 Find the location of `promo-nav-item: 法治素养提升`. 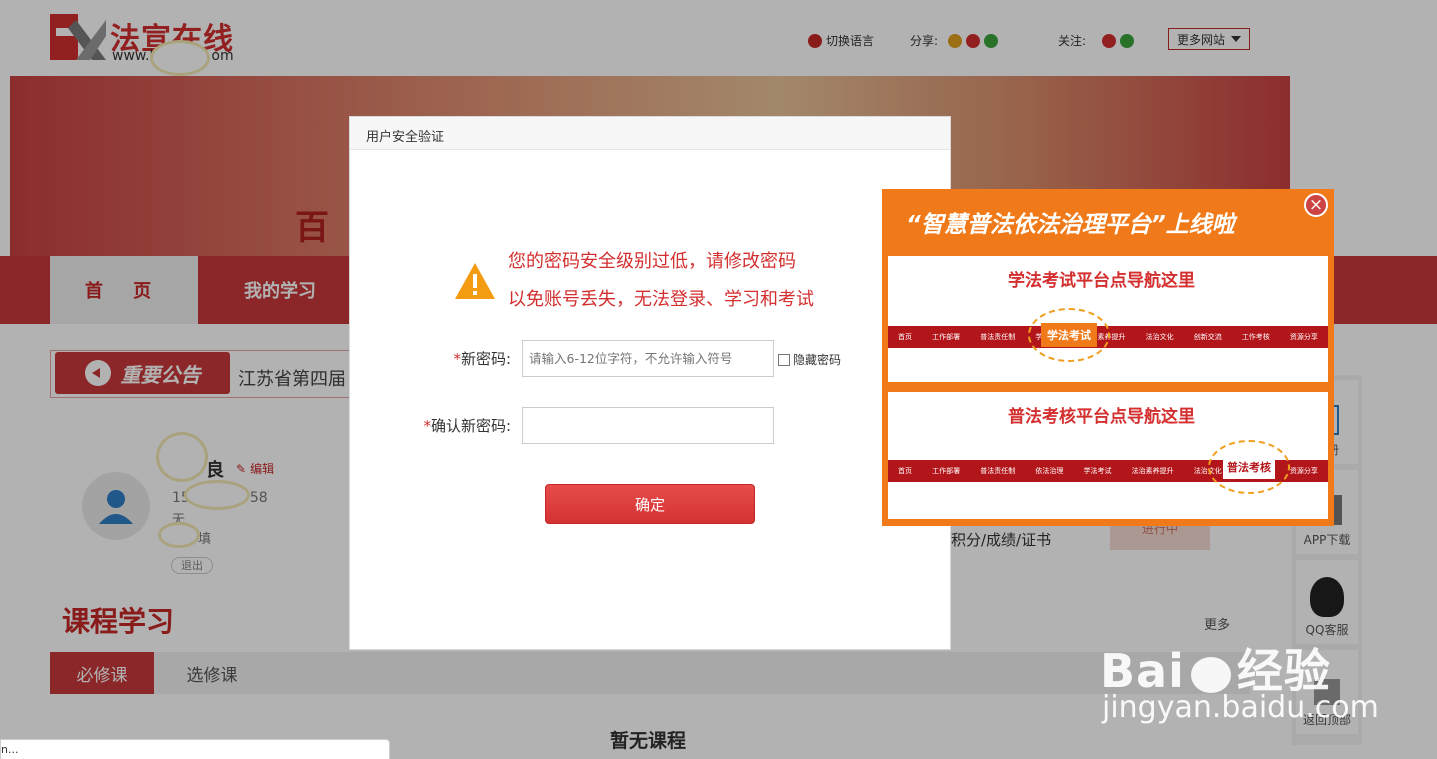

promo-nav-item: 法治素养提升 is located at coordinates (1152, 471).